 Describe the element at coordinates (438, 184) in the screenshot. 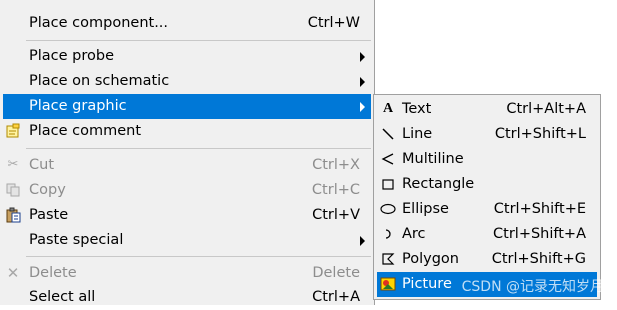

I see `menu-item-label: Rectangle` at that location.